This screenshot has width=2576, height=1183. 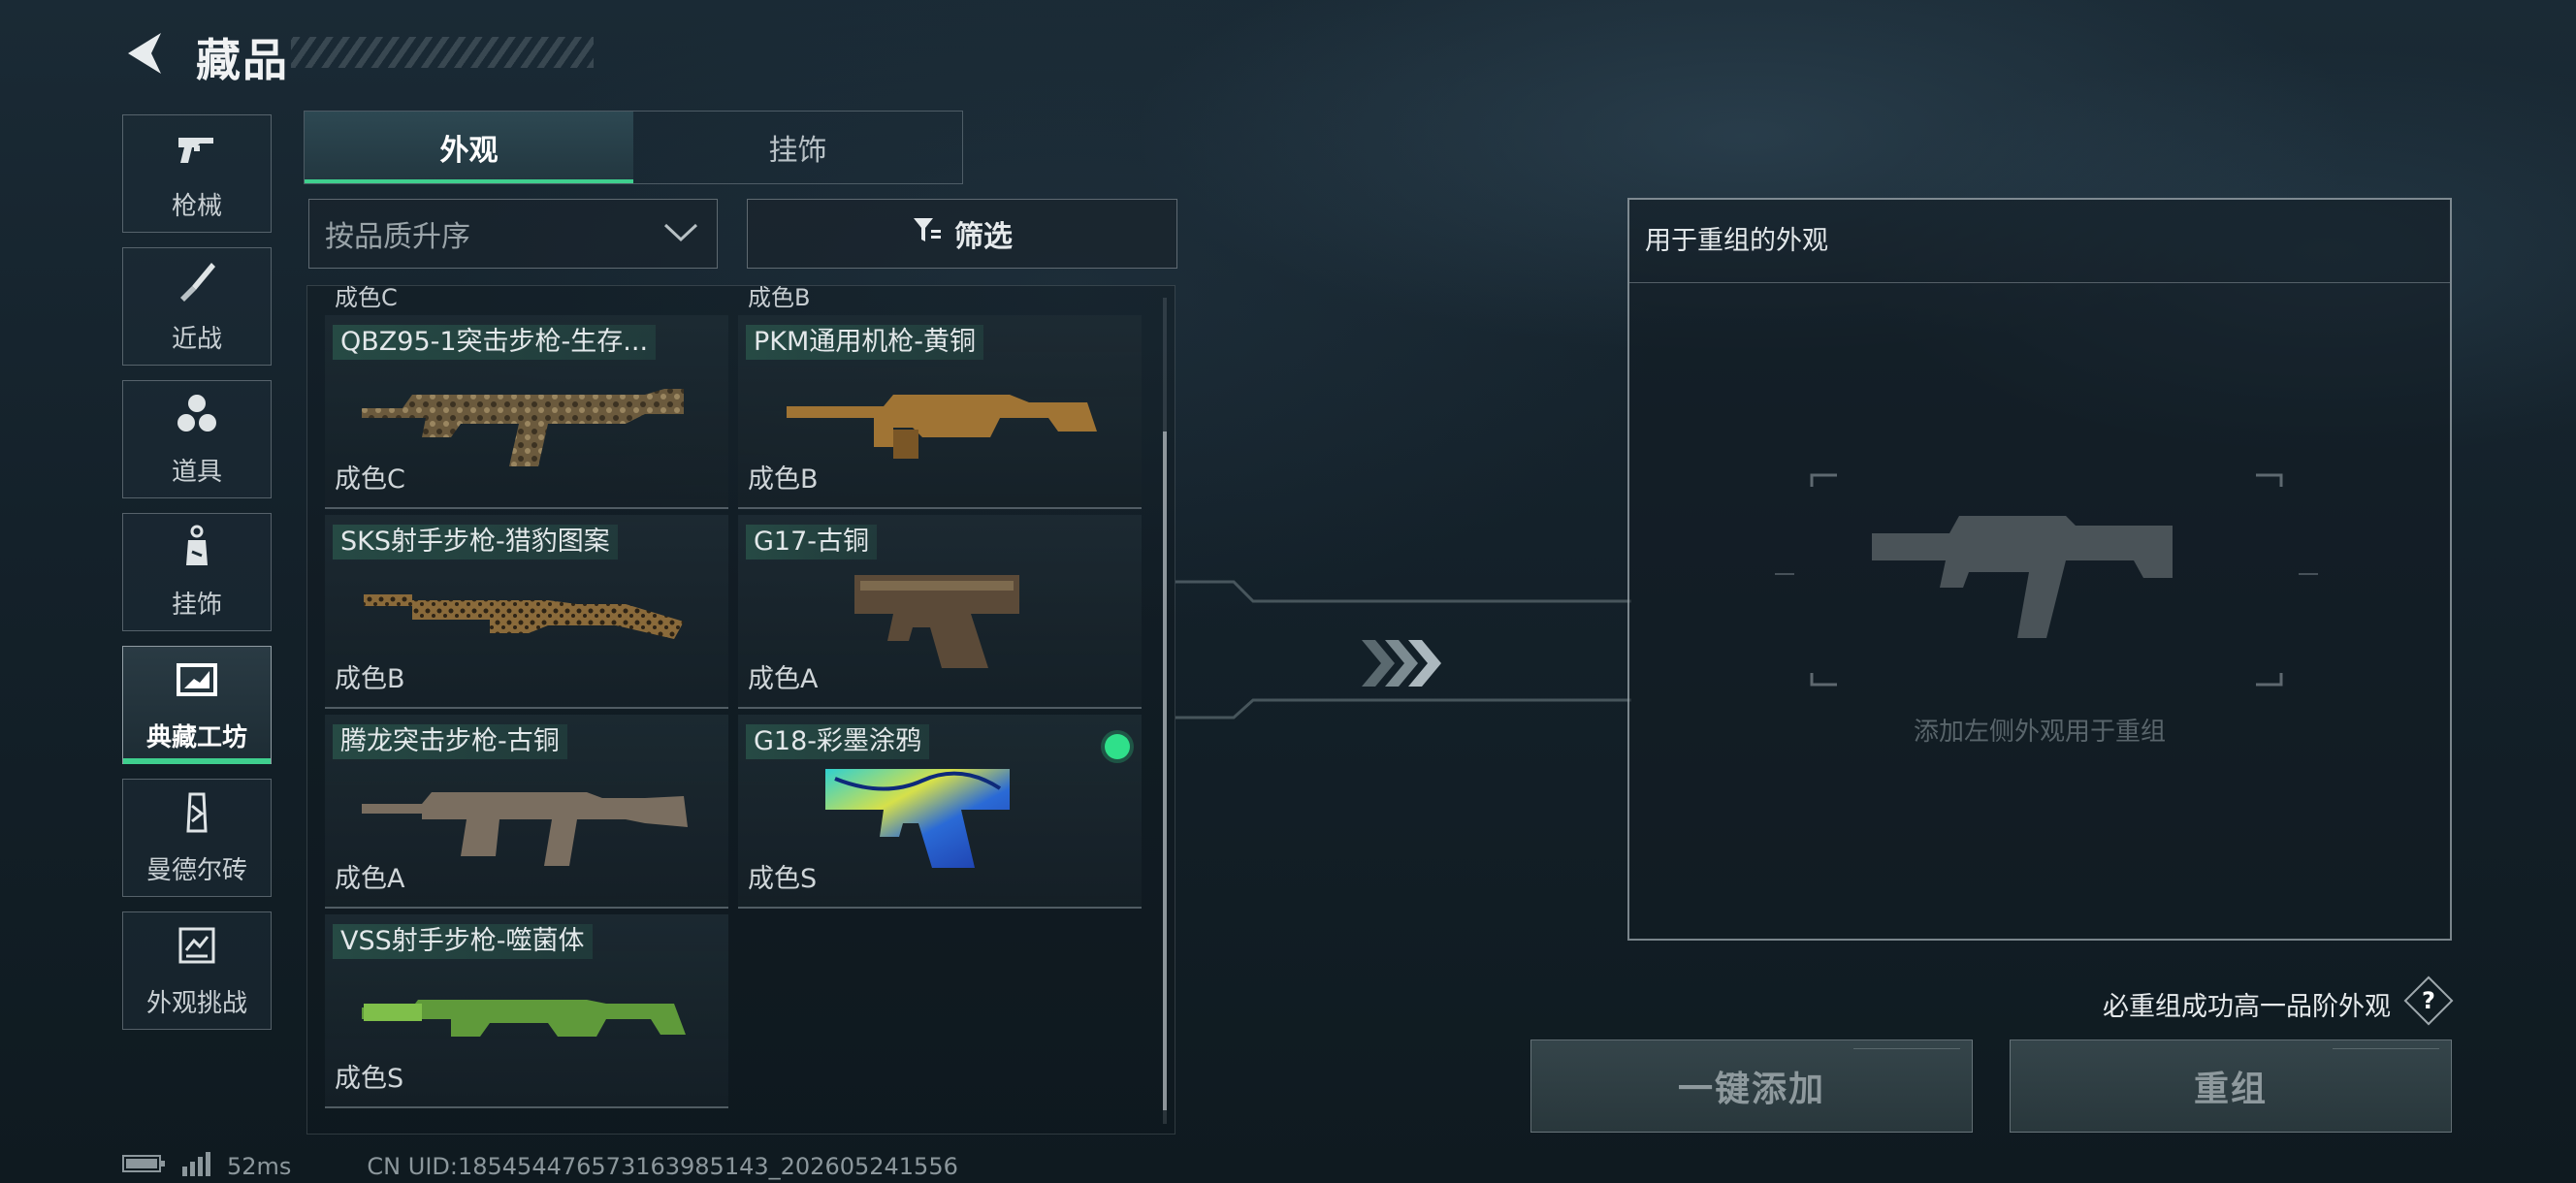 What do you see at coordinates (513, 234) in the screenshot?
I see `sort-dropdown: 按品质升序` at bounding box center [513, 234].